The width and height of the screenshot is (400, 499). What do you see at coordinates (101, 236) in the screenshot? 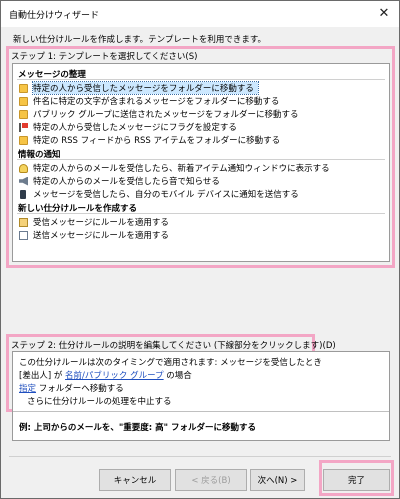
I see `template-item-label: 送信メッセージにルールを適用する` at bounding box center [101, 236].